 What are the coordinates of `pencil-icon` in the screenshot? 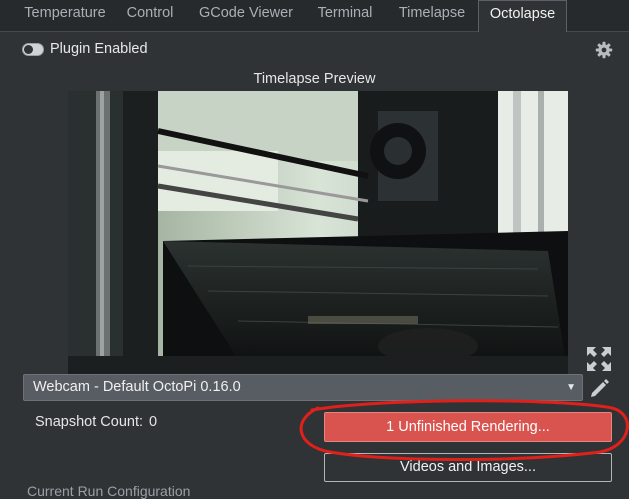 It's located at (600, 388).